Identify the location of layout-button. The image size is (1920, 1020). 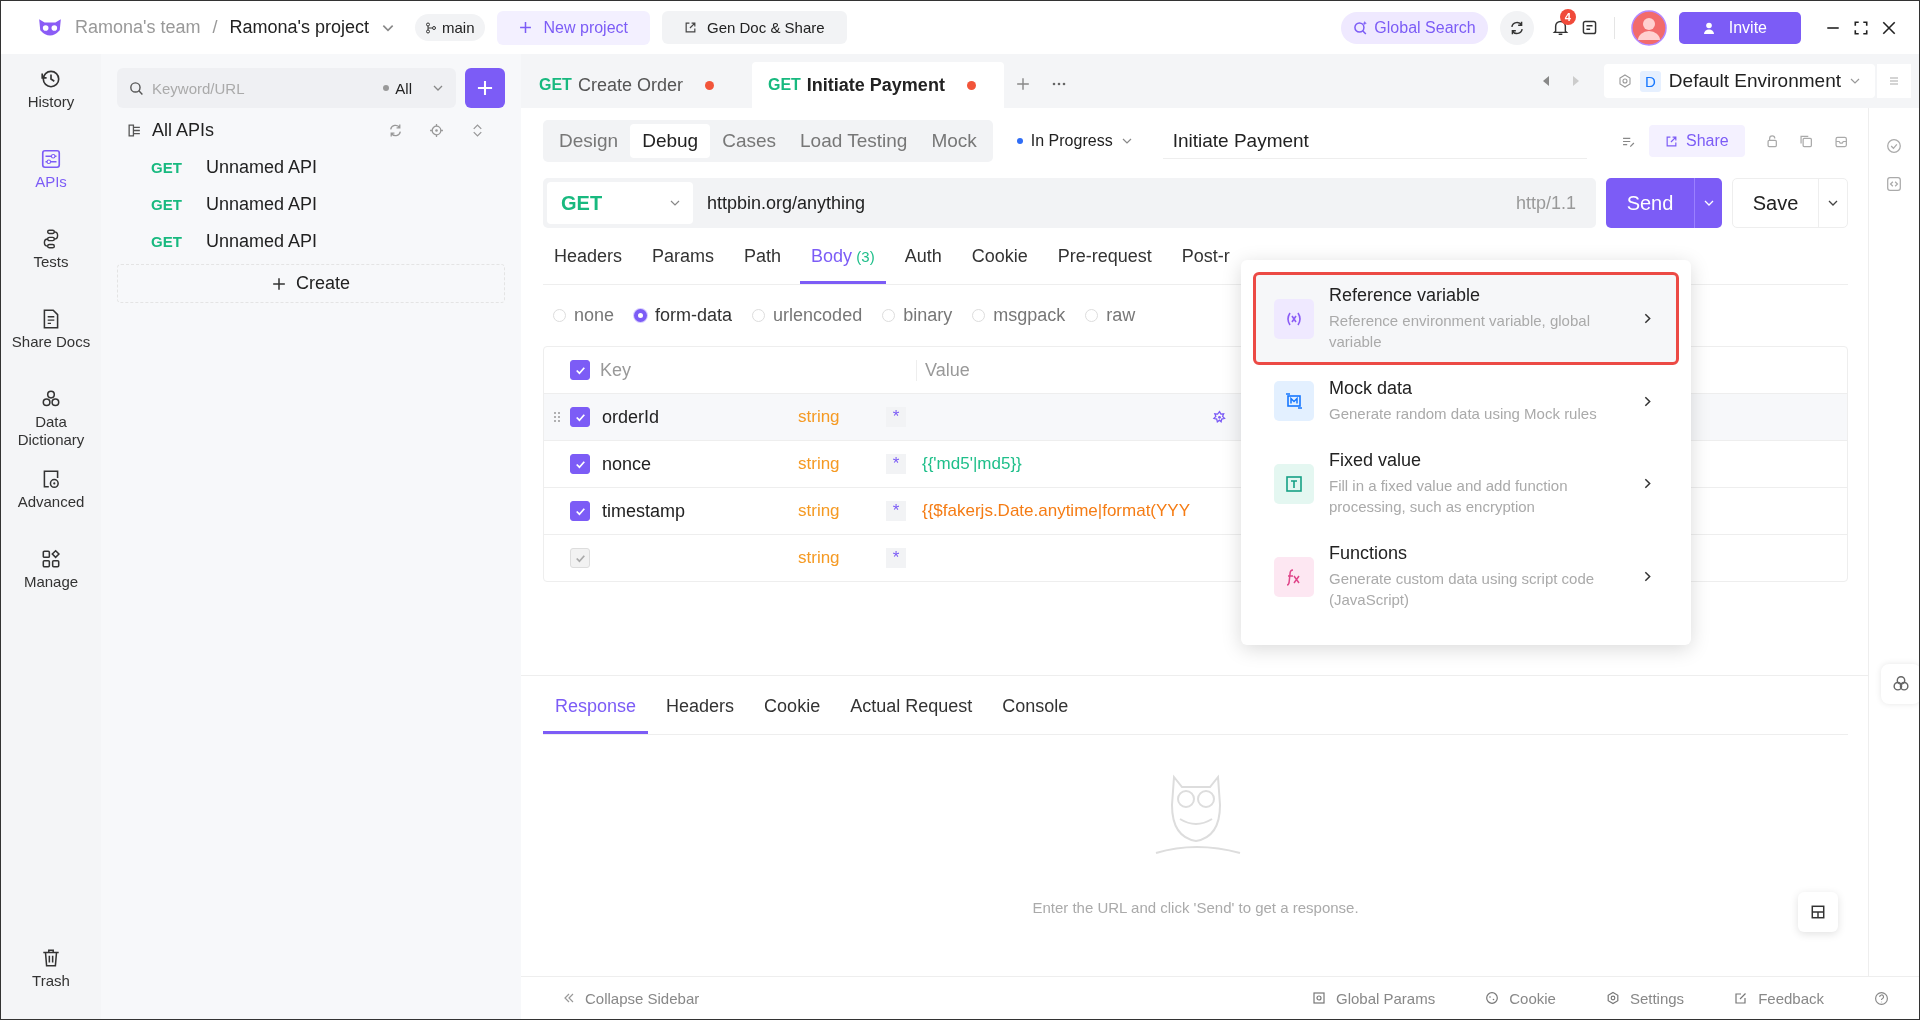
(1818, 912).